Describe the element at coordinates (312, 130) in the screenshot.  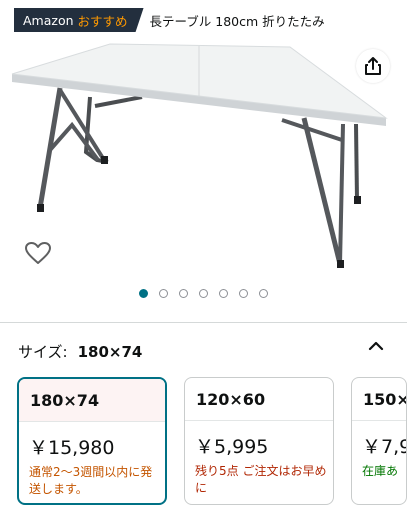
I see `table-brace-front-right` at that location.